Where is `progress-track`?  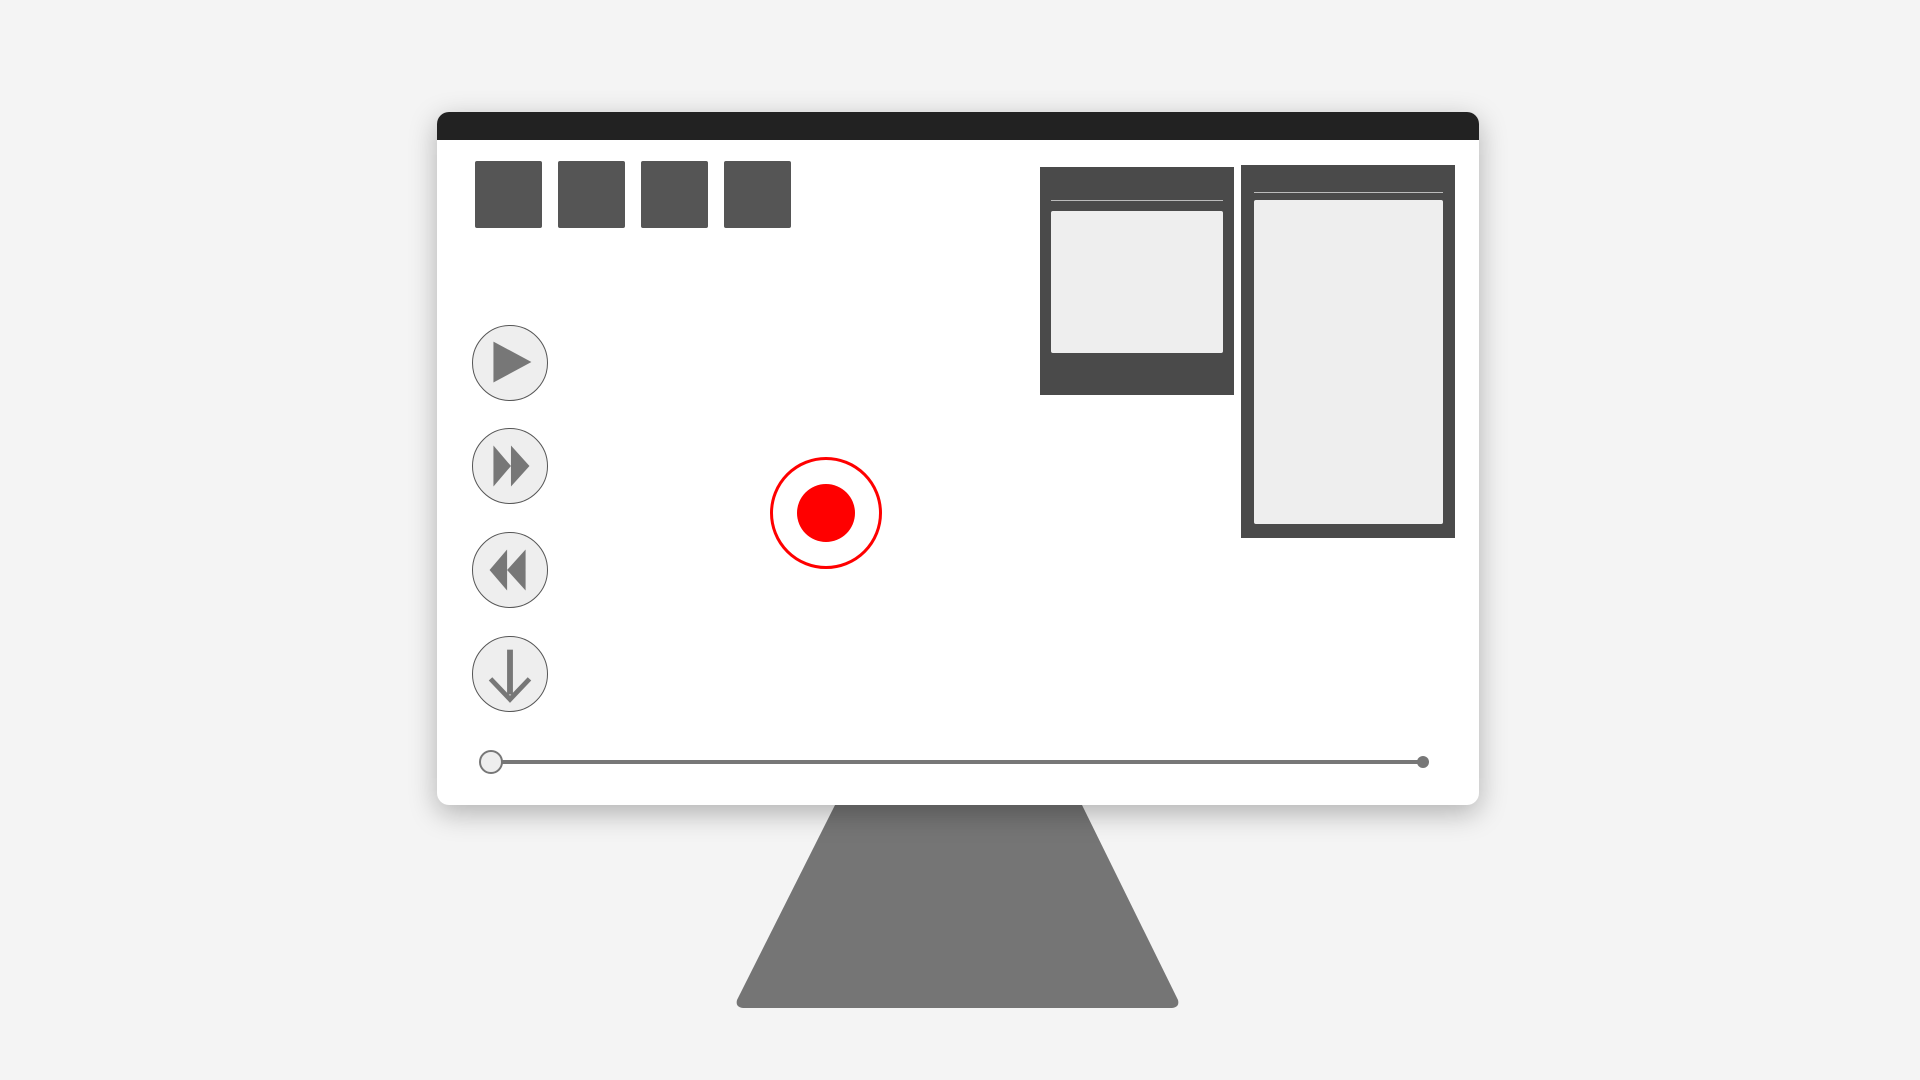 progress-track is located at coordinates (958, 762).